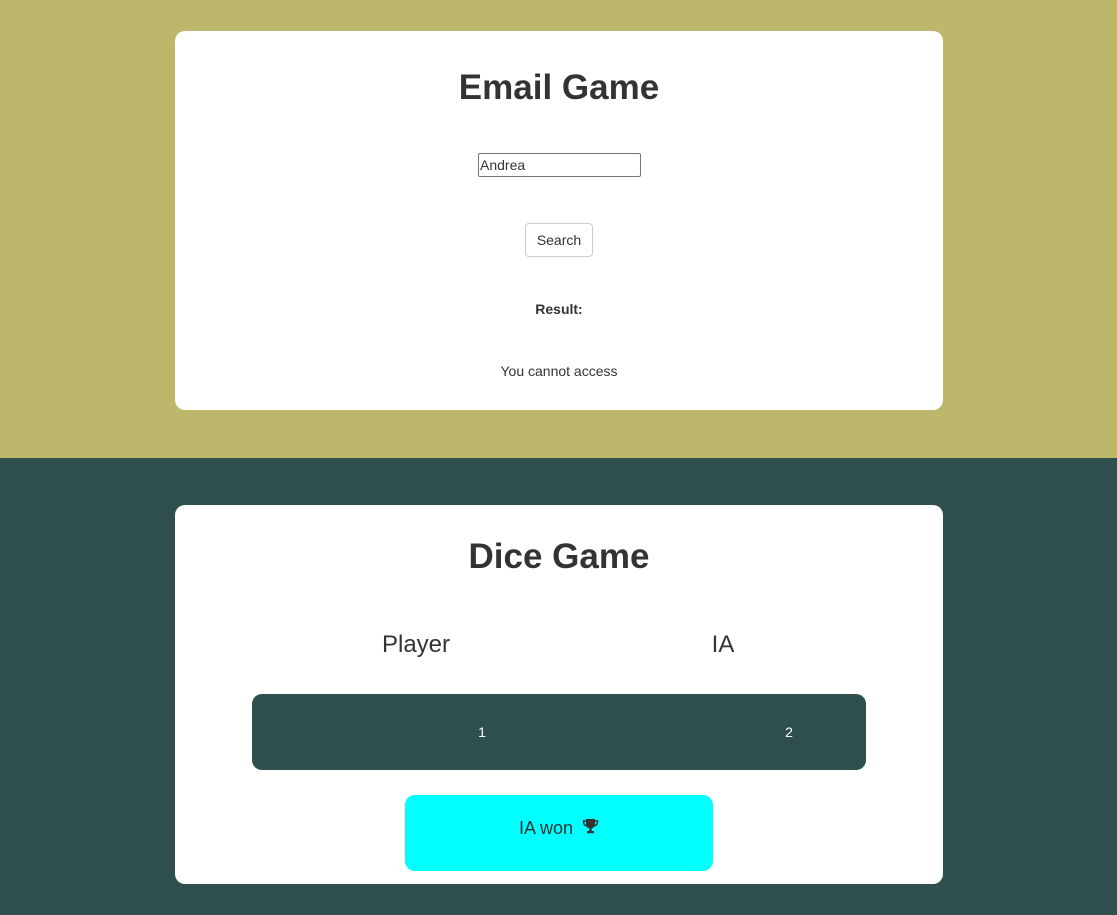 Image resolution: width=1117 pixels, height=915 pixels. What do you see at coordinates (416, 644) in the screenshot?
I see `player-label: Player` at bounding box center [416, 644].